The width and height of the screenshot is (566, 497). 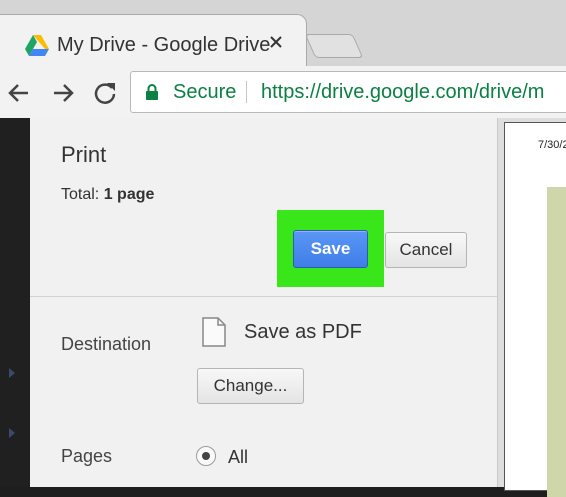 What do you see at coordinates (330, 249) in the screenshot?
I see `save-button: Save` at bounding box center [330, 249].